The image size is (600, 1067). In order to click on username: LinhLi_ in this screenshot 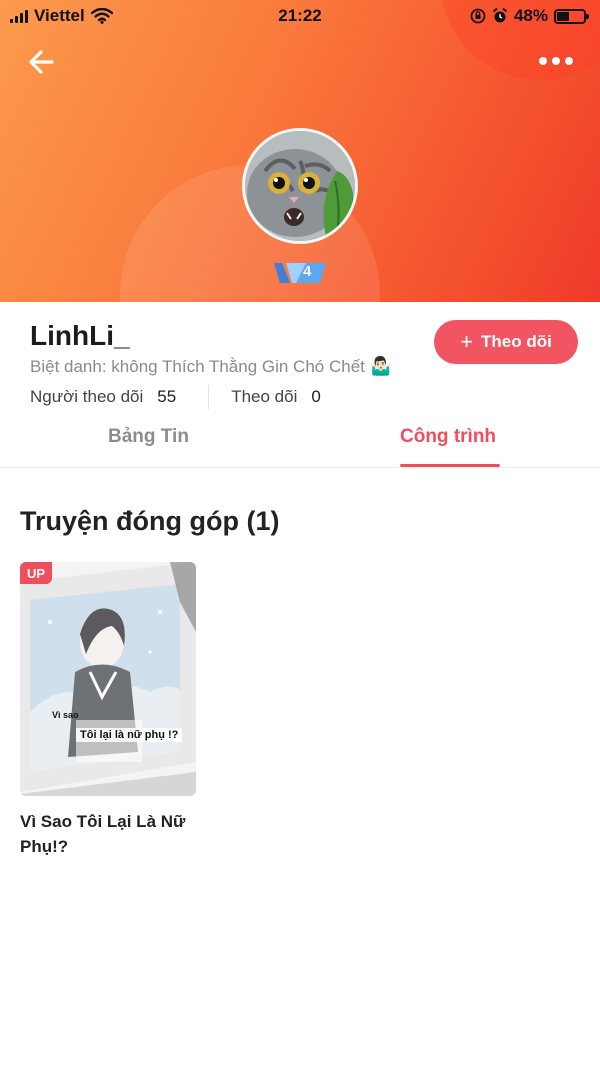, I will do `click(80, 335)`.